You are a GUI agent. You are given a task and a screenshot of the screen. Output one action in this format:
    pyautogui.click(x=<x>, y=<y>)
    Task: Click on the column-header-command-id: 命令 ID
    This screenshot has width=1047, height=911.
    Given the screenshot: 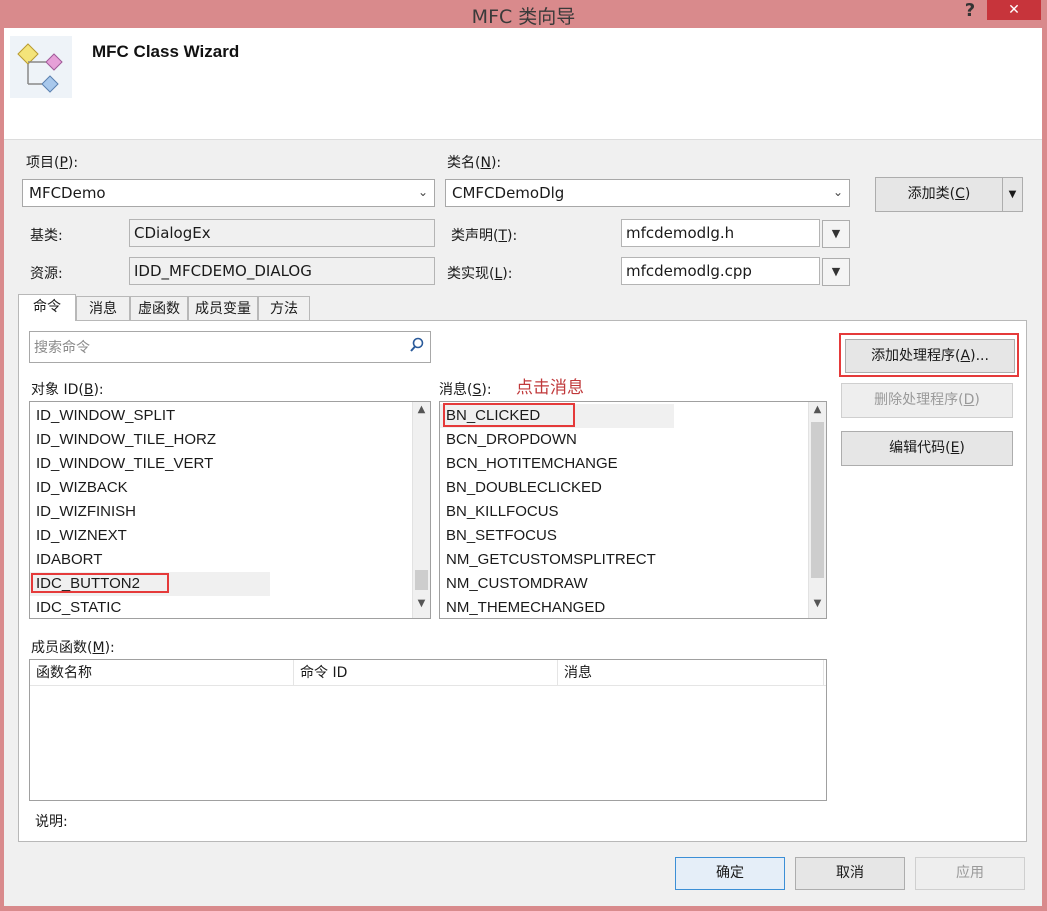 What is the action you would take?
    pyautogui.click(x=426, y=673)
    